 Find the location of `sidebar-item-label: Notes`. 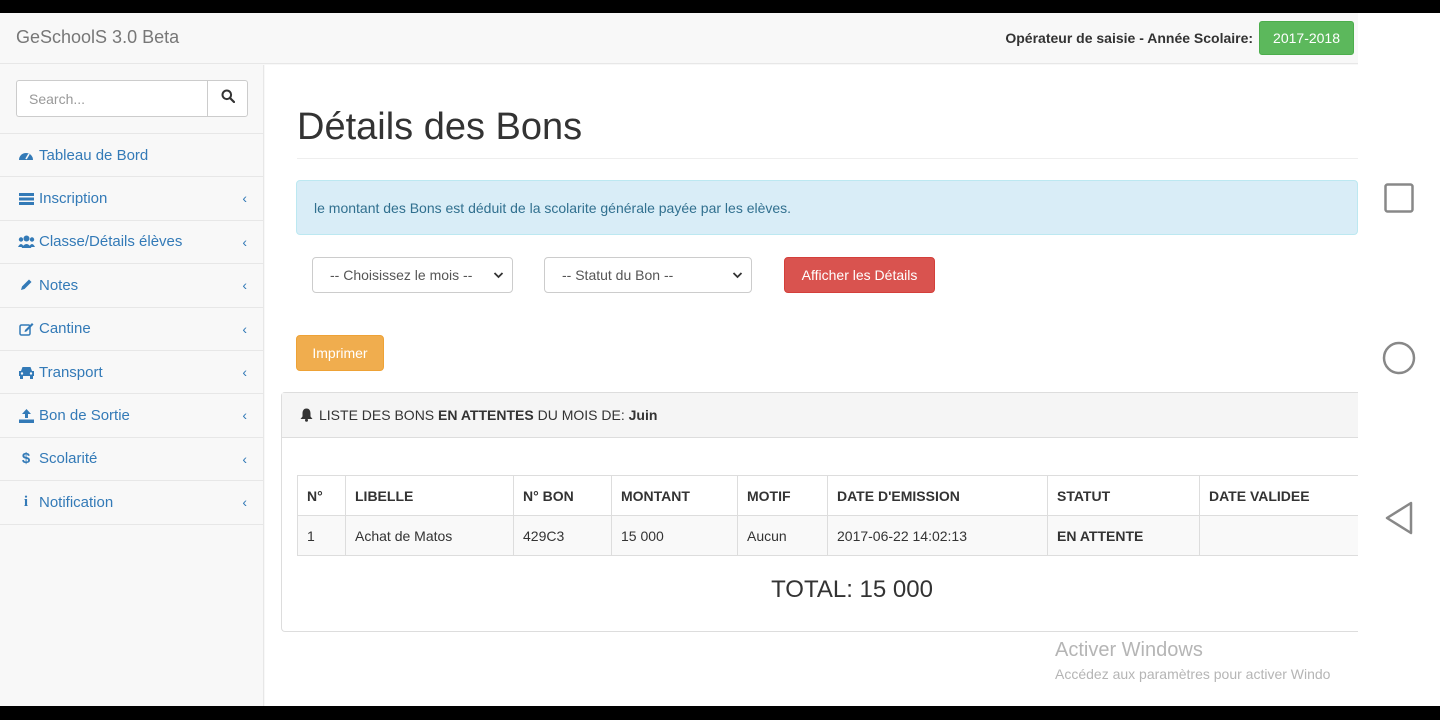

sidebar-item-label: Notes is located at coordinates (59, 285).